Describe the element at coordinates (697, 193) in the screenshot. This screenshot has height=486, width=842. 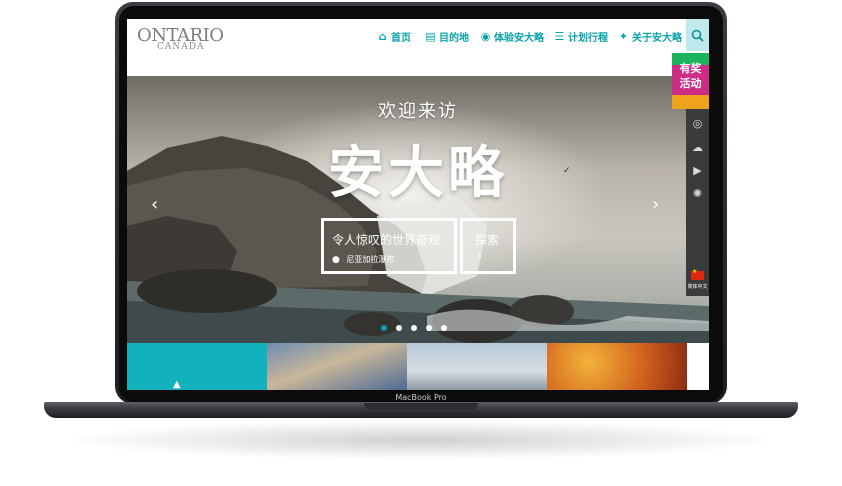
I see `camera-shutter-icon: ✺` at that location.